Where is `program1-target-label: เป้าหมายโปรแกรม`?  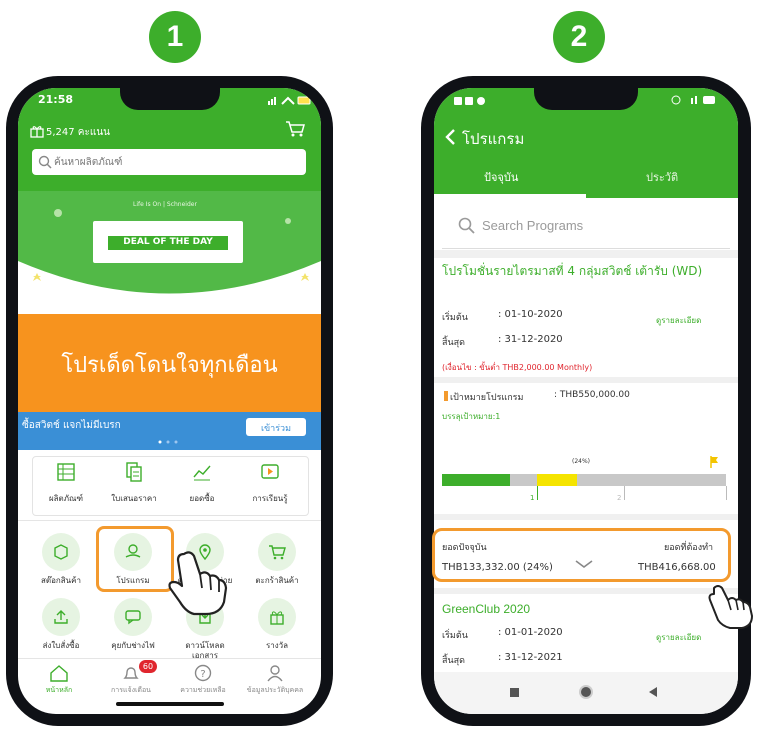
program1-target-label: เป้าหมายโปรแกรม is located at coordinates (487, 398).